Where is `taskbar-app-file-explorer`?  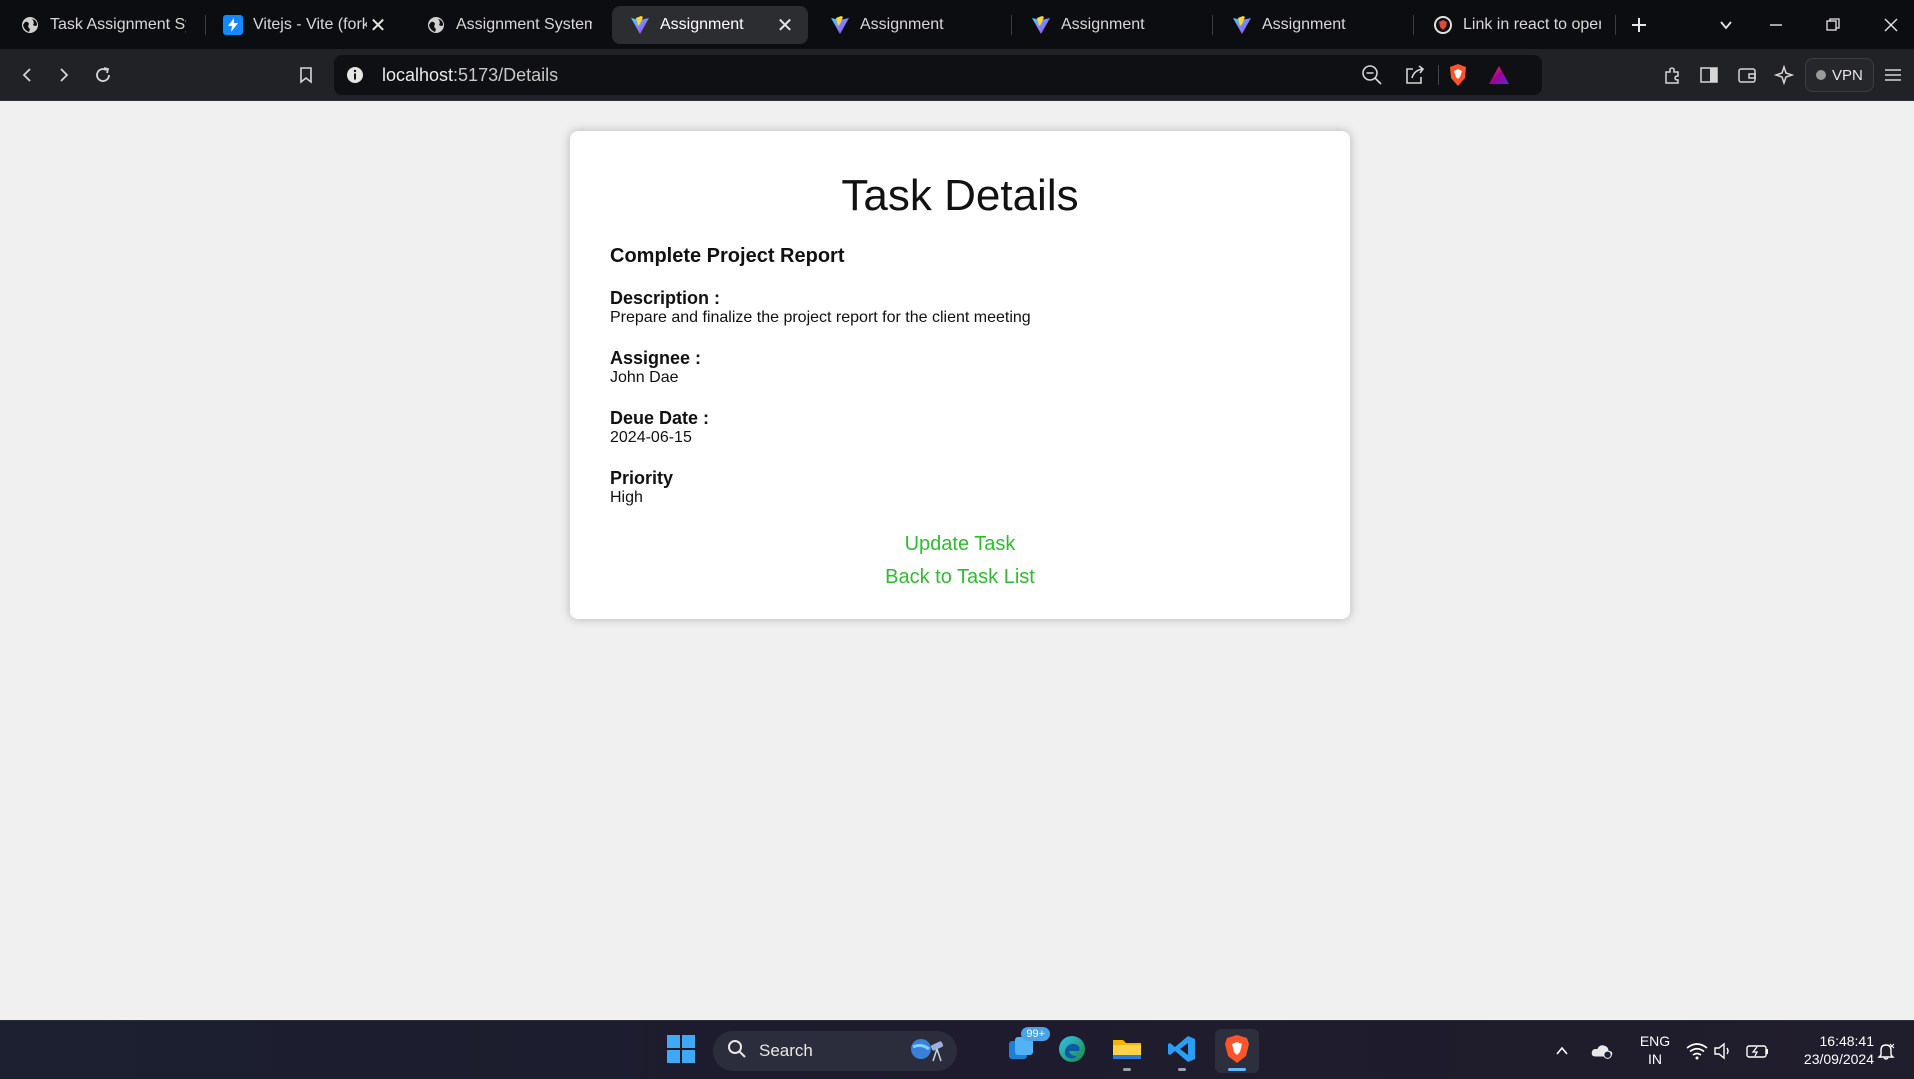 taskbar-app-file-explorer is located at coordinates (1127, 1051).